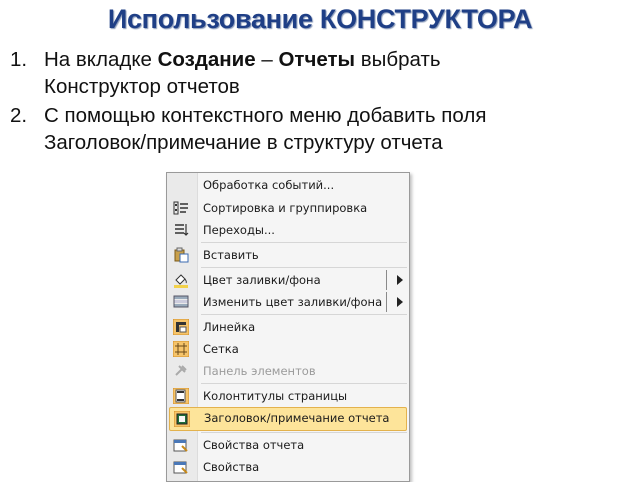  Describe the element at coordinates (293, 302) in the screenshot. I see `menu-item-label: Изменить цвет заливки/фона` at that location.